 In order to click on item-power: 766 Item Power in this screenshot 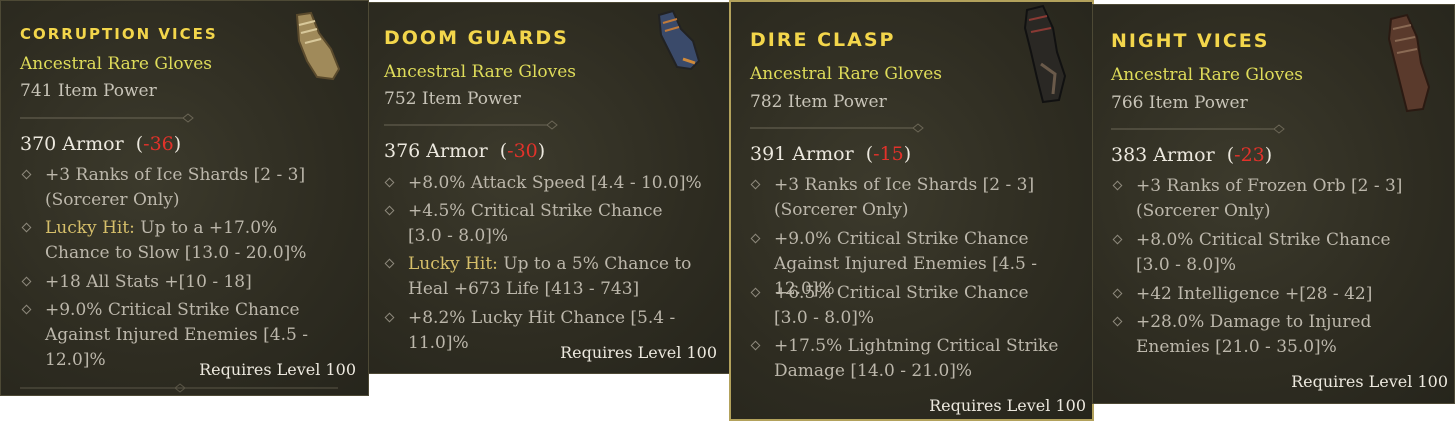, I will do `click(1179, 103)`.